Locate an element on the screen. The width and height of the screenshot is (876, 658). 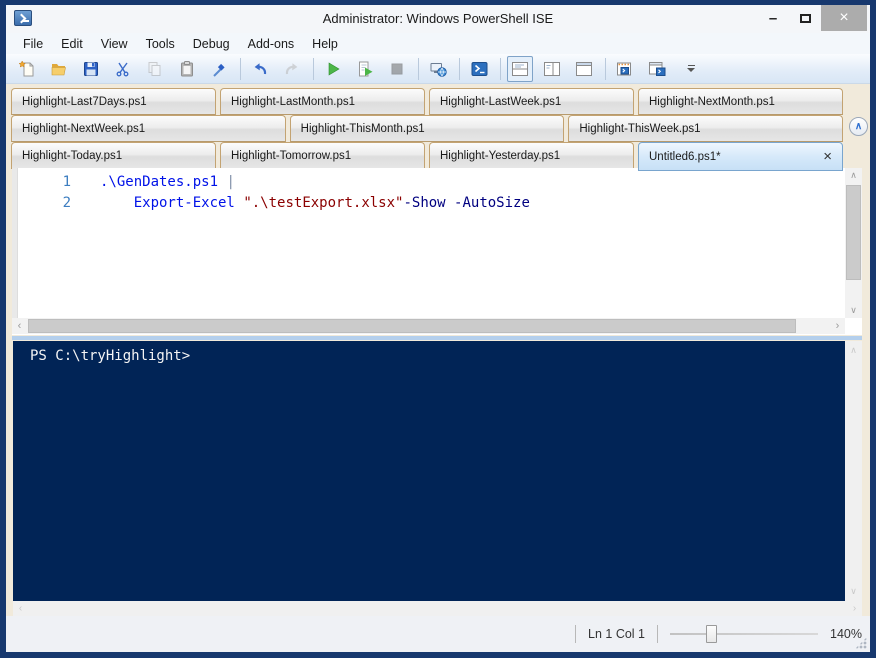
show-script-pane-top-button is located at coordinates (520, 68).